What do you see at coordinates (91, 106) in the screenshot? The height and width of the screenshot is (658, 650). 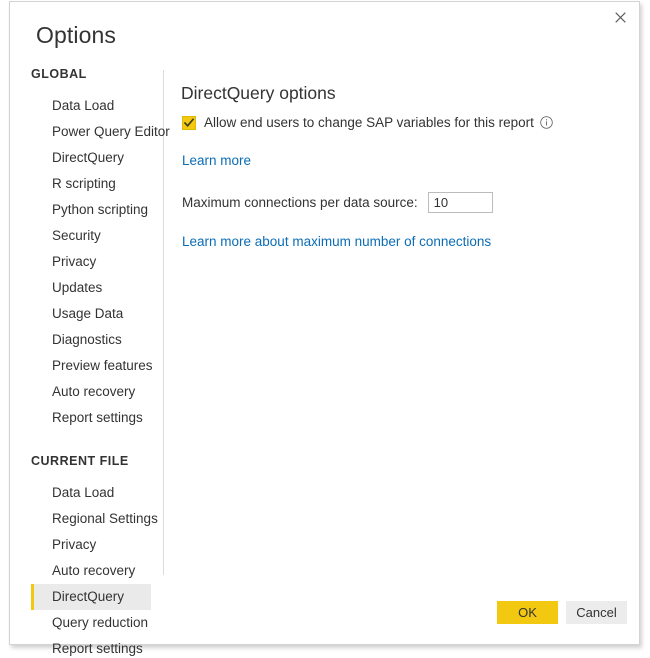 I see `sidebar-item-data-load: Data Load` at bounding box center [91, 106].